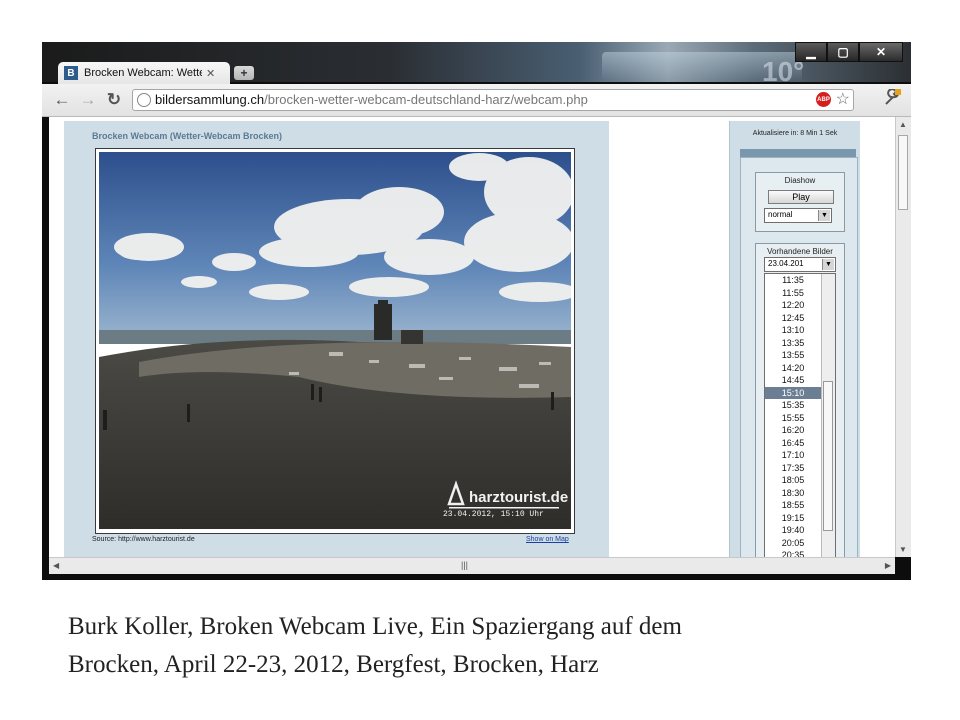 Image resolution: width=960 pixels, height=720 pixels. I want to click on show-on-map-link: Show on Map, so click(547, 539).